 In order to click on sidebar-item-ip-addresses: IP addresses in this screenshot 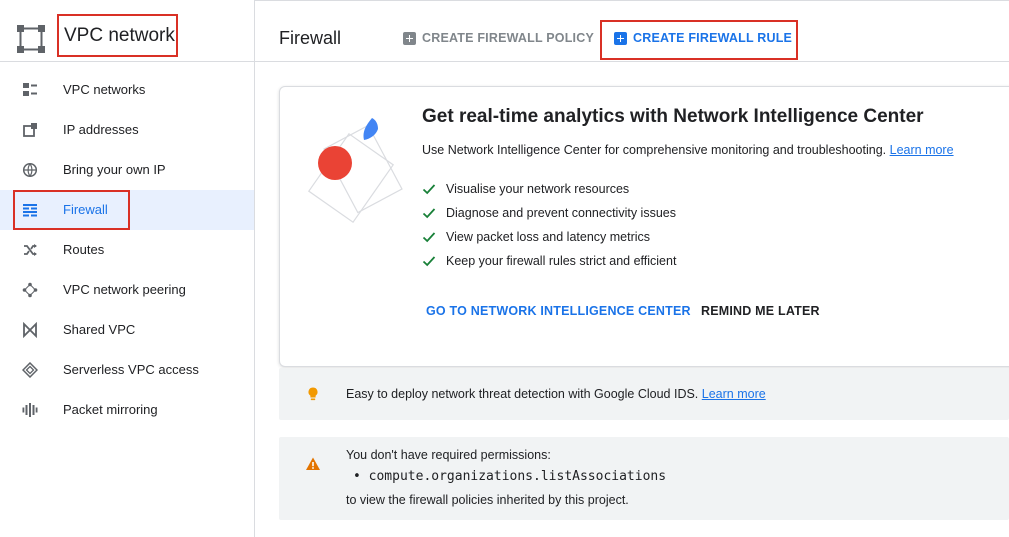, I will do `click(127, 130)`.